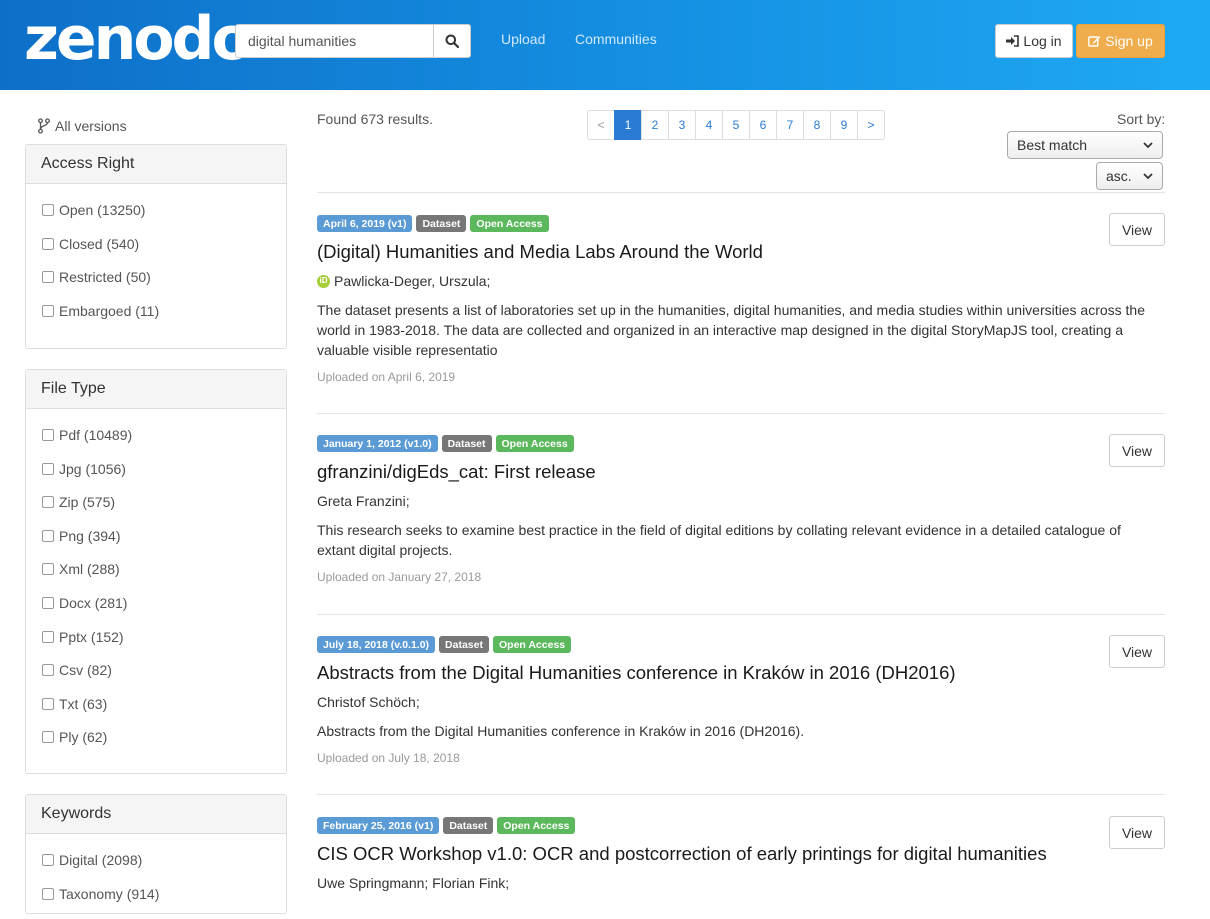 This screenshot has height=919, width=1210. Describe the element at coordinates (871, 125) in the screenshot. I see `page-next: >` at that location.